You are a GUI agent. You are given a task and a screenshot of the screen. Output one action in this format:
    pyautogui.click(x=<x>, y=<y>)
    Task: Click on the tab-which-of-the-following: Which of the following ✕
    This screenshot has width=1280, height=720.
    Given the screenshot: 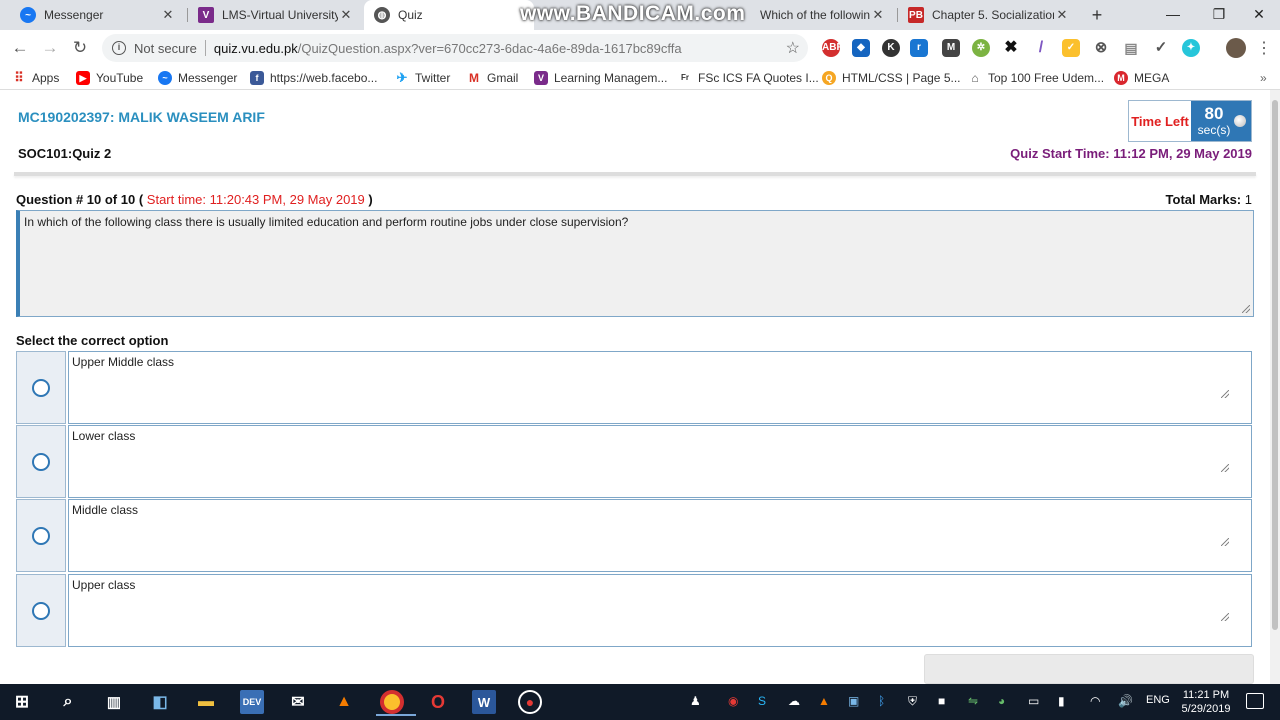 What is the action you would take?
    pyautogui.click(x=816, y=15)
    